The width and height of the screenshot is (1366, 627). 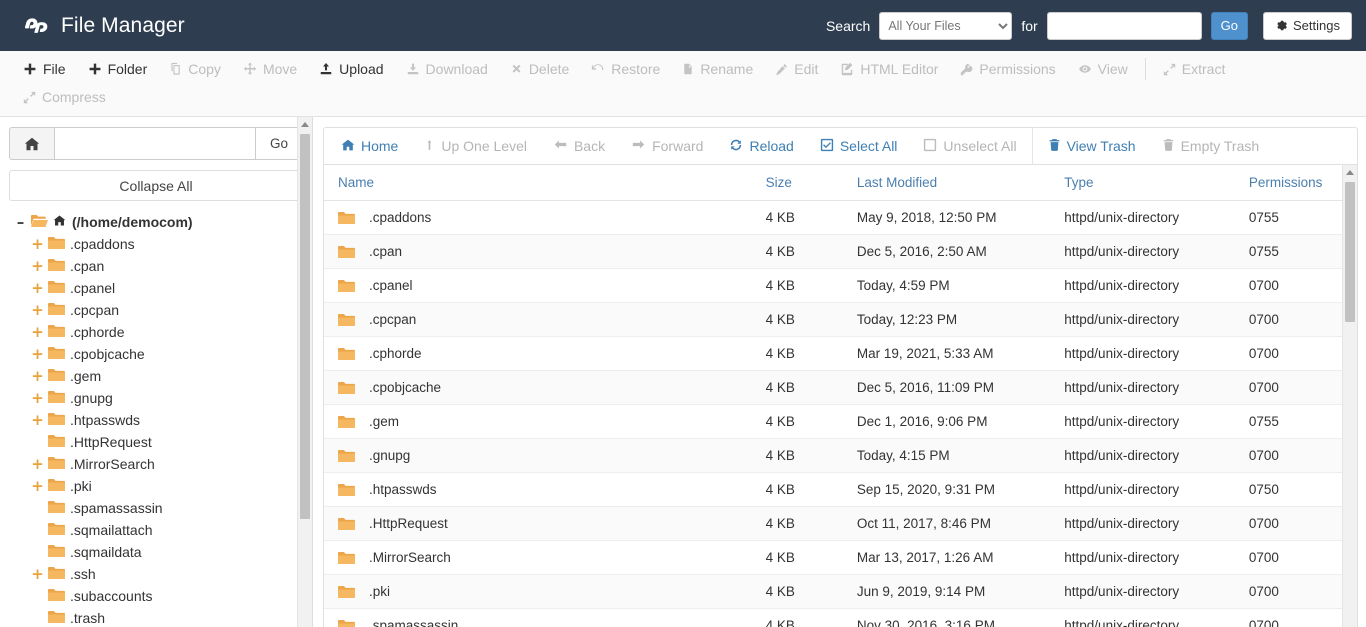 I want to click on toolbar-file-button: File, so click(x=44, y=69).